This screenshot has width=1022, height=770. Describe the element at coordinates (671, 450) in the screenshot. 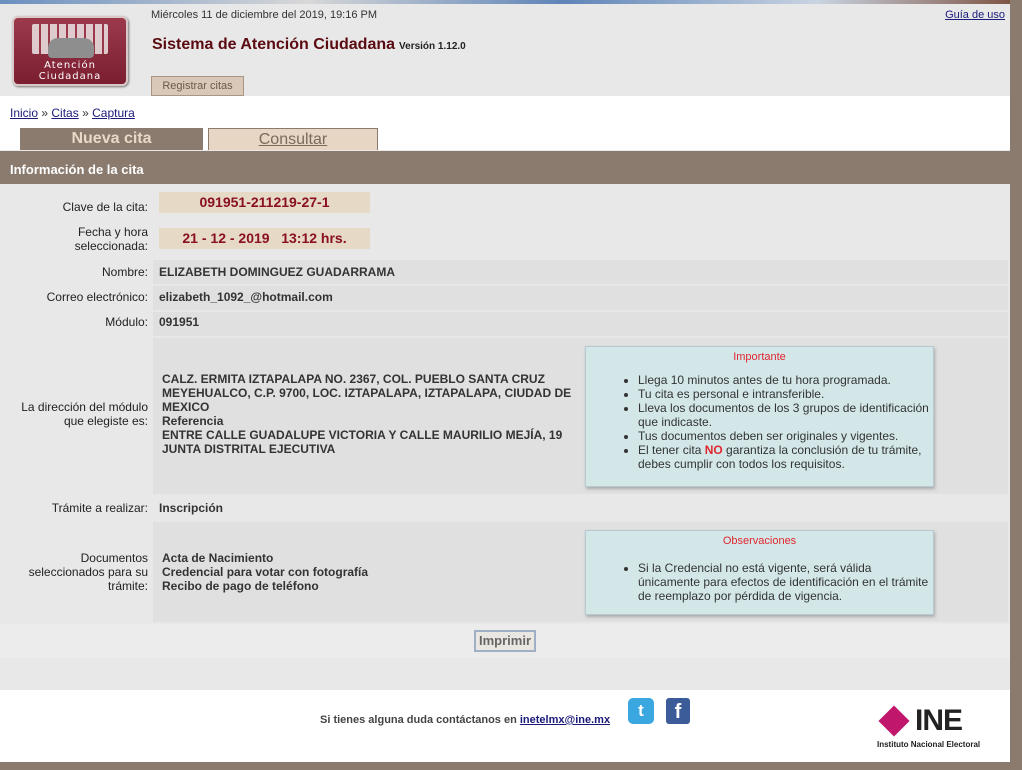

I see `important-item-pre: El tener cita` at that location.